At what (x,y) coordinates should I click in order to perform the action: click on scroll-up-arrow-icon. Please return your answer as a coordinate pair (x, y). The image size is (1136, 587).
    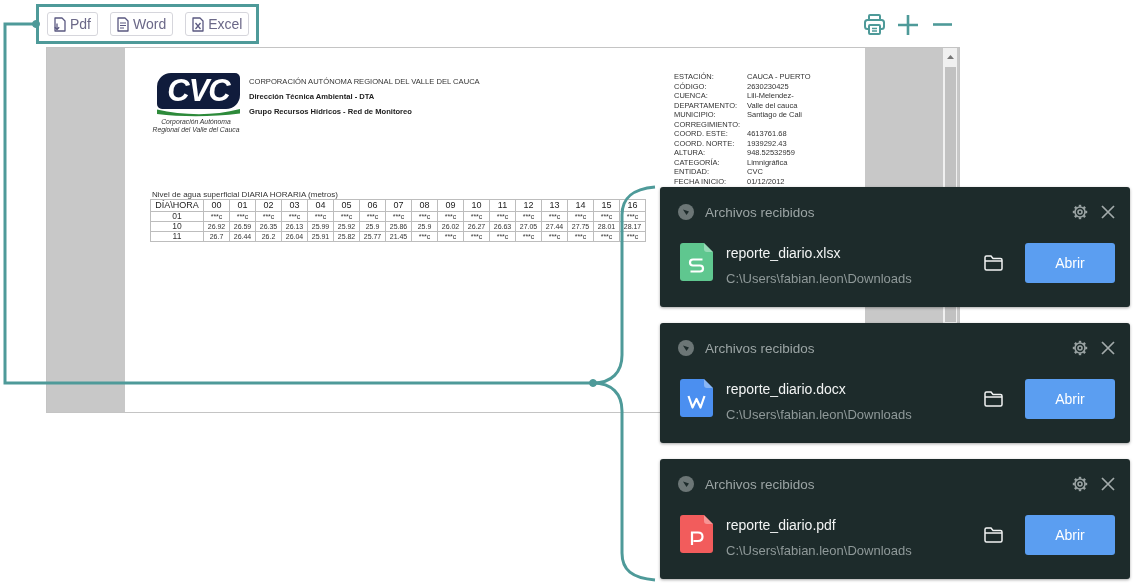
    Looking at the image, I should click on (950, 57).